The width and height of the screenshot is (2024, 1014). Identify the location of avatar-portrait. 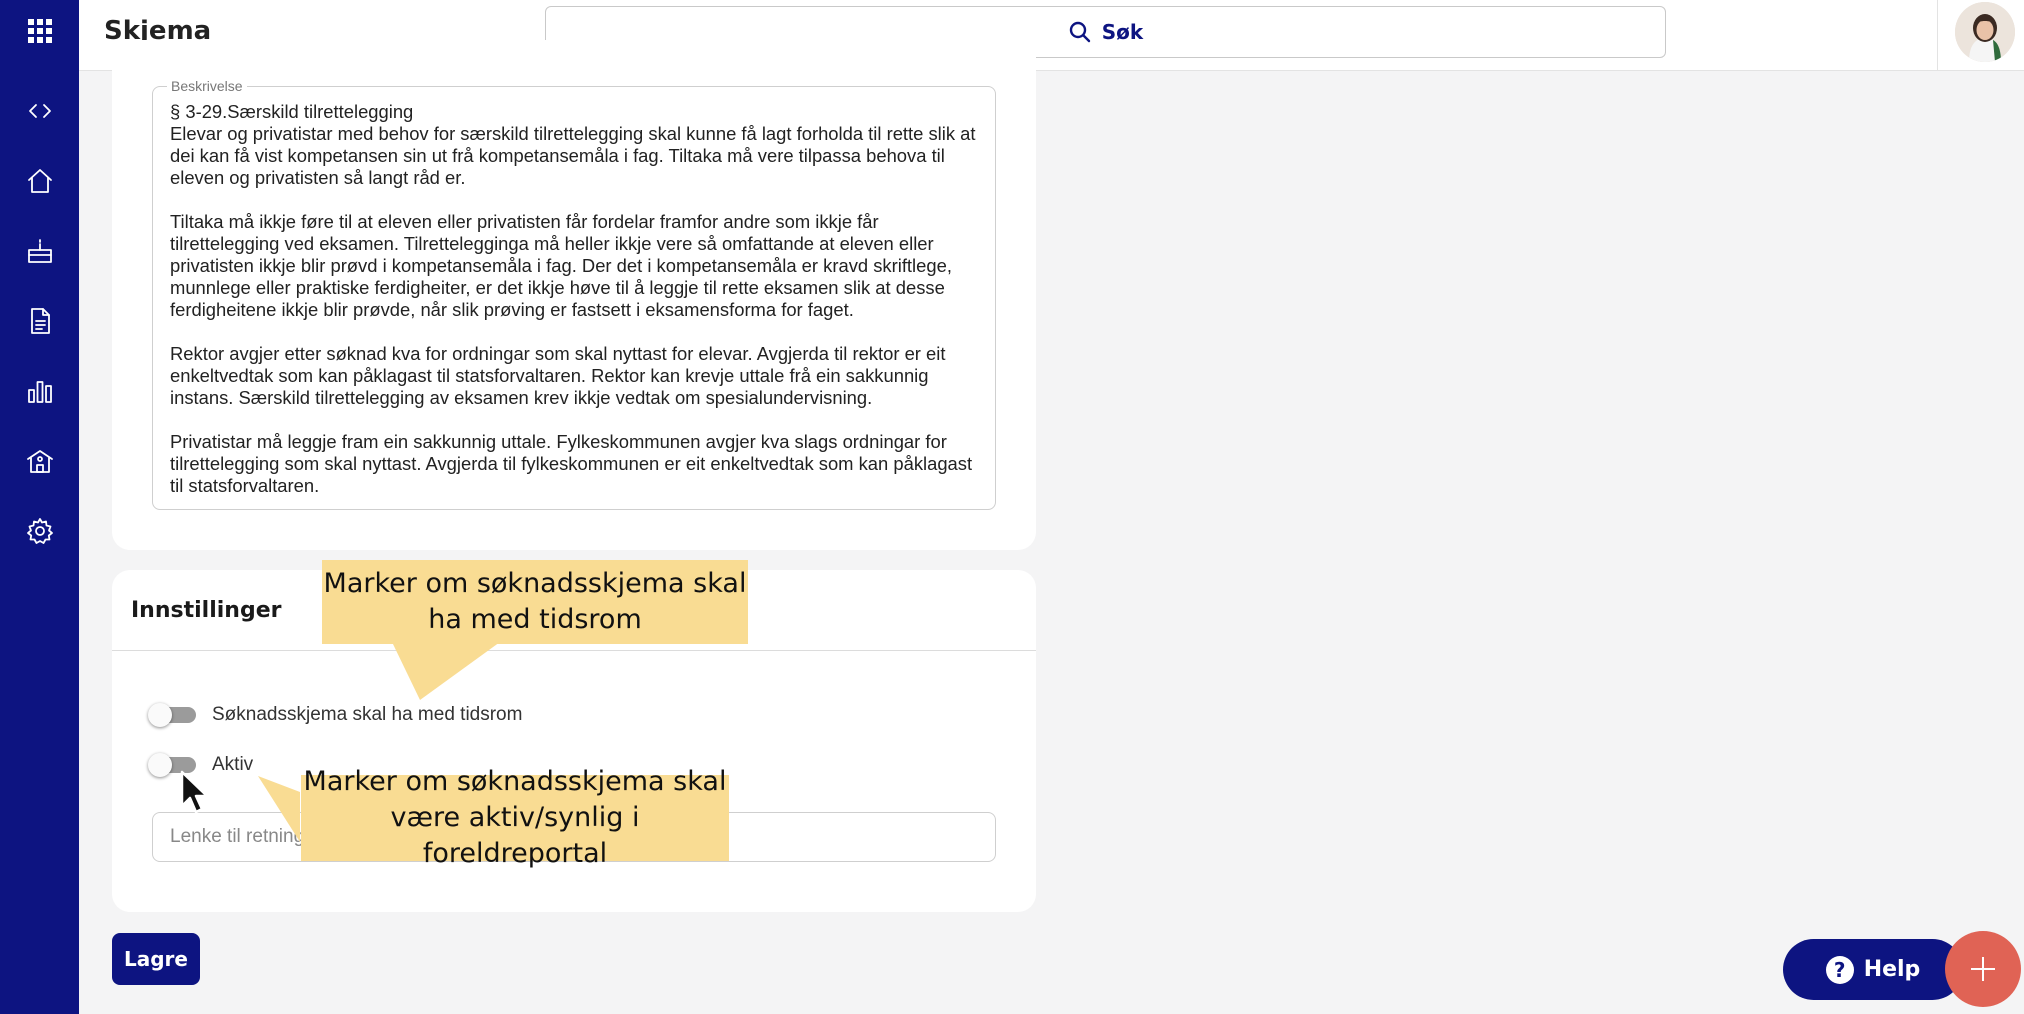
(1985, 32).